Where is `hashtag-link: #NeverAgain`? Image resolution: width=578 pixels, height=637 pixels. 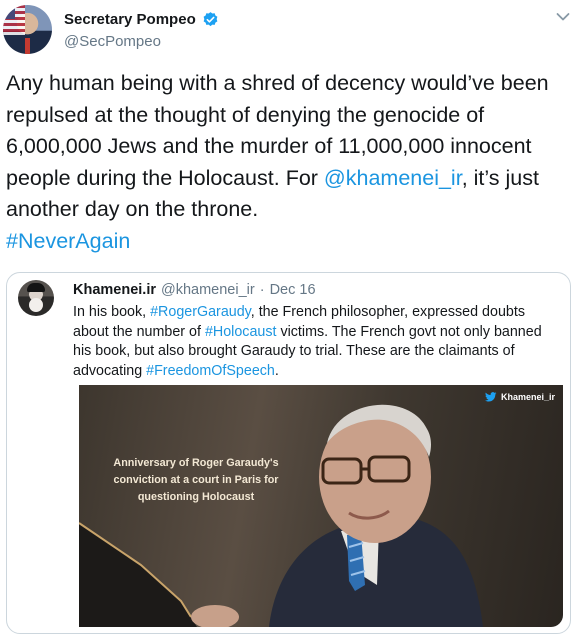
hashtag-link: #NeverAgain is located at coordinates (68, 241).